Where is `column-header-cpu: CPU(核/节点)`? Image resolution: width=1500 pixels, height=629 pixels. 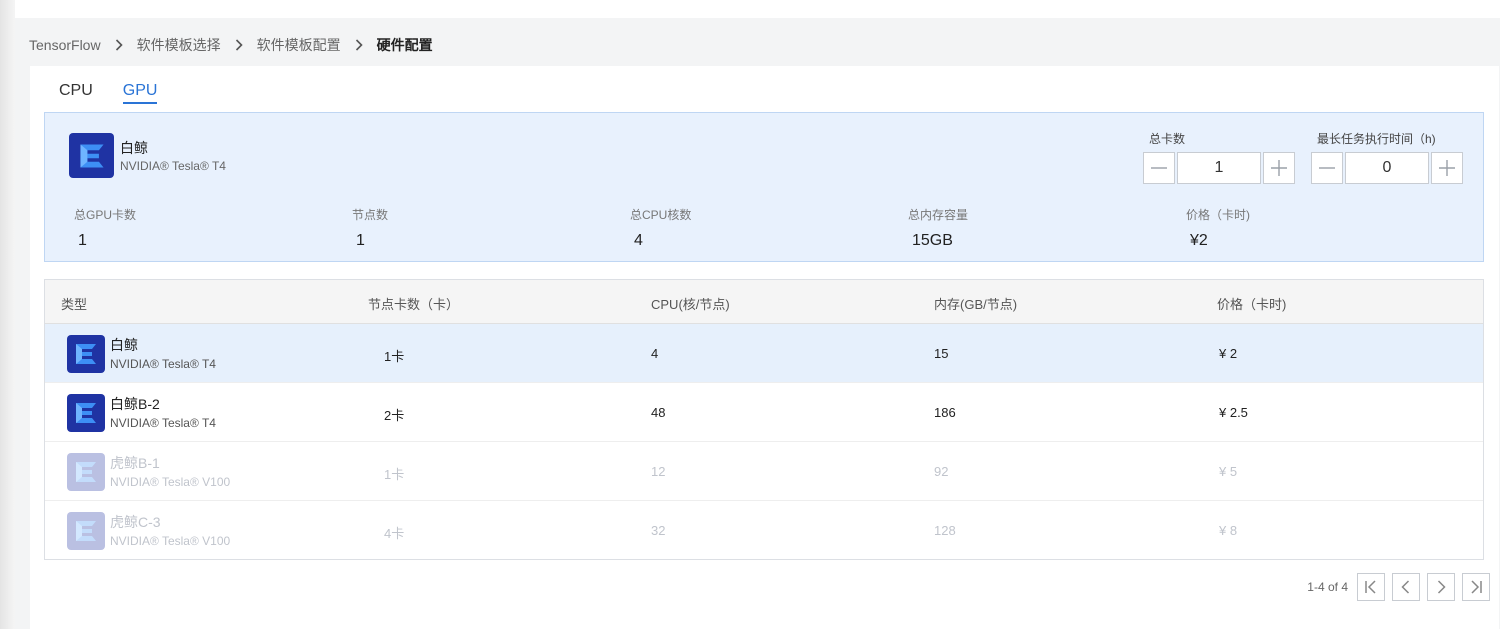 column-header-cpu: CPU(核/节点) is located at coordinates (690, 304).